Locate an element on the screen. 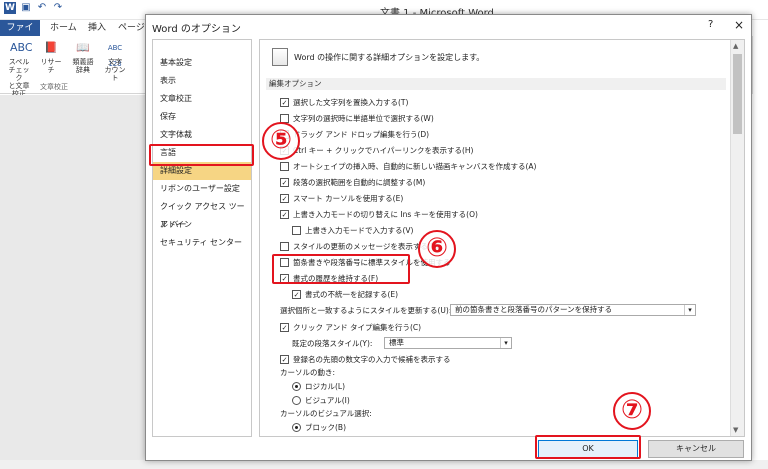 This screenshot has height=469, width=768. nav-ribbon-customize: リボンのユーザー設定 is located at coordinates (202, 189).